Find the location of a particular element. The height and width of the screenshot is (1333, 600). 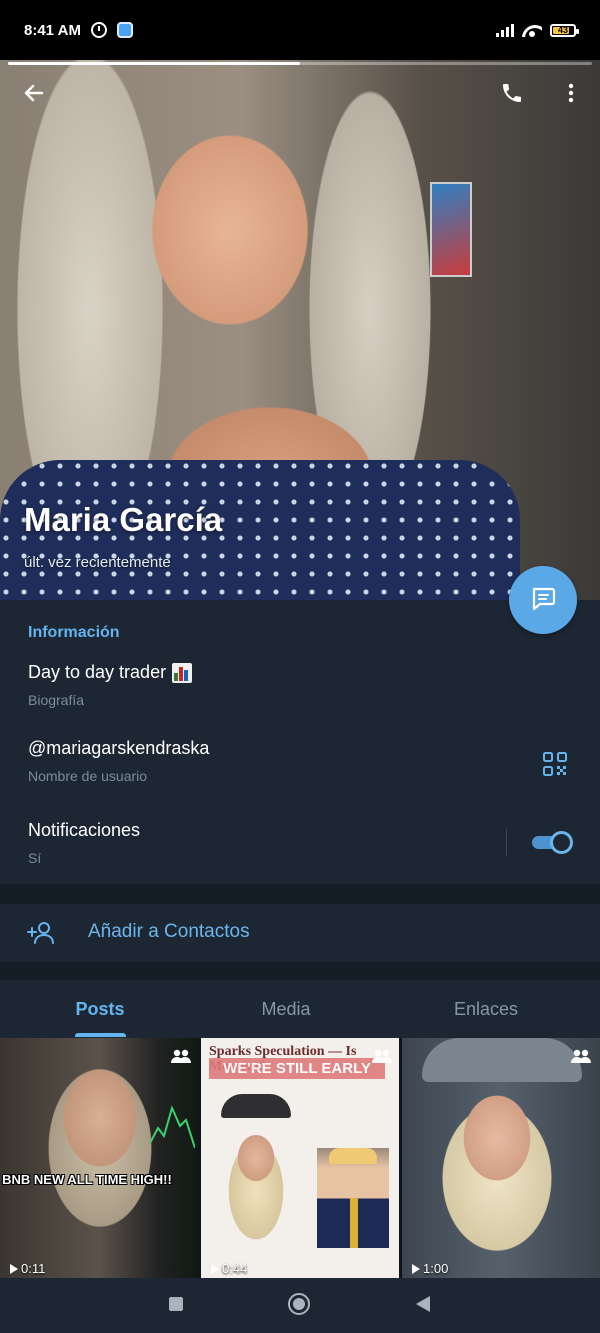

wall-art is located at coordinates (451, 229).